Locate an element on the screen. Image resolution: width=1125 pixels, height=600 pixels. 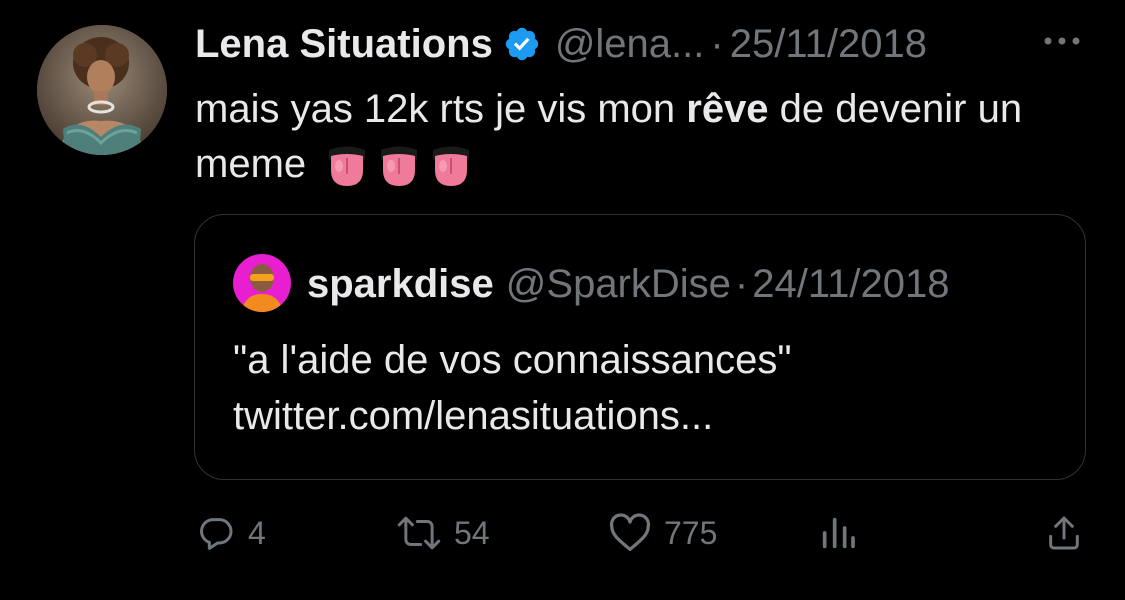
quoted-avatar-image is located at coordinates (262, 283).